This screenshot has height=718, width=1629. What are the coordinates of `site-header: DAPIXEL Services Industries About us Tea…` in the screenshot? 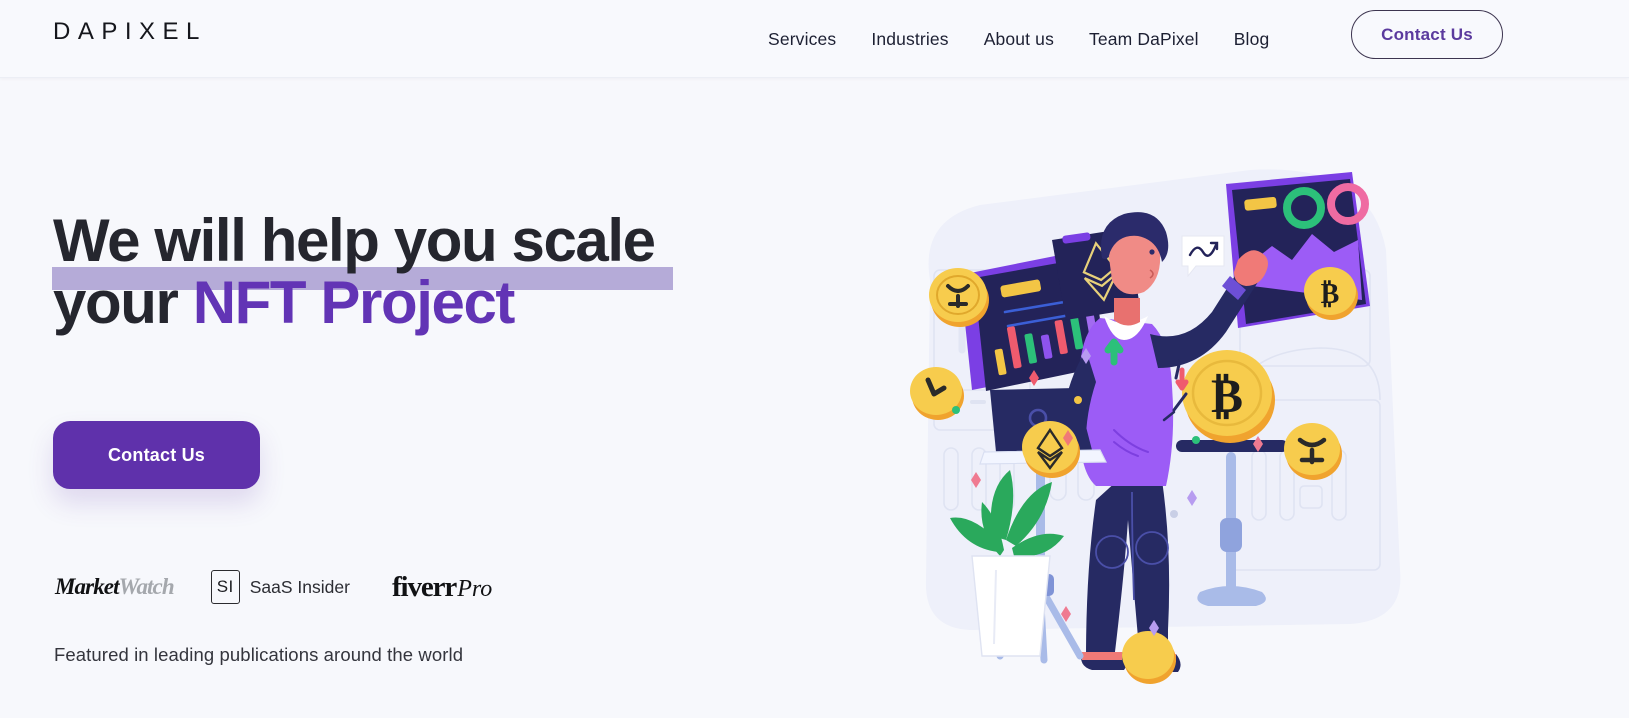 It's located at (814, 39).